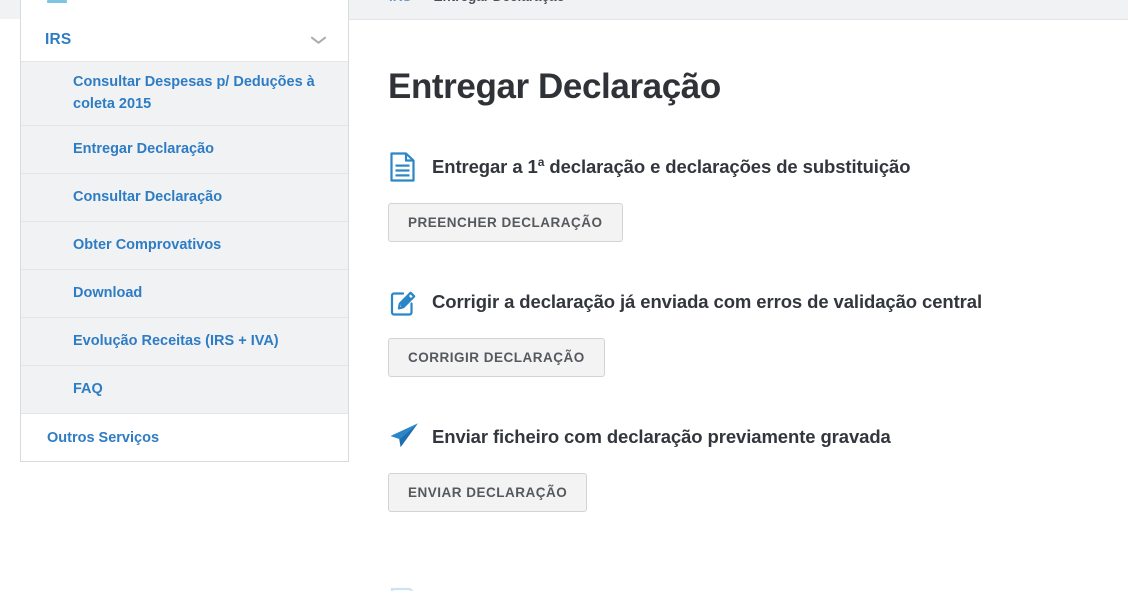 The height and width of the screenshot is (591, 1128). I want to click on menu-header: MENU, so click(184, 9).